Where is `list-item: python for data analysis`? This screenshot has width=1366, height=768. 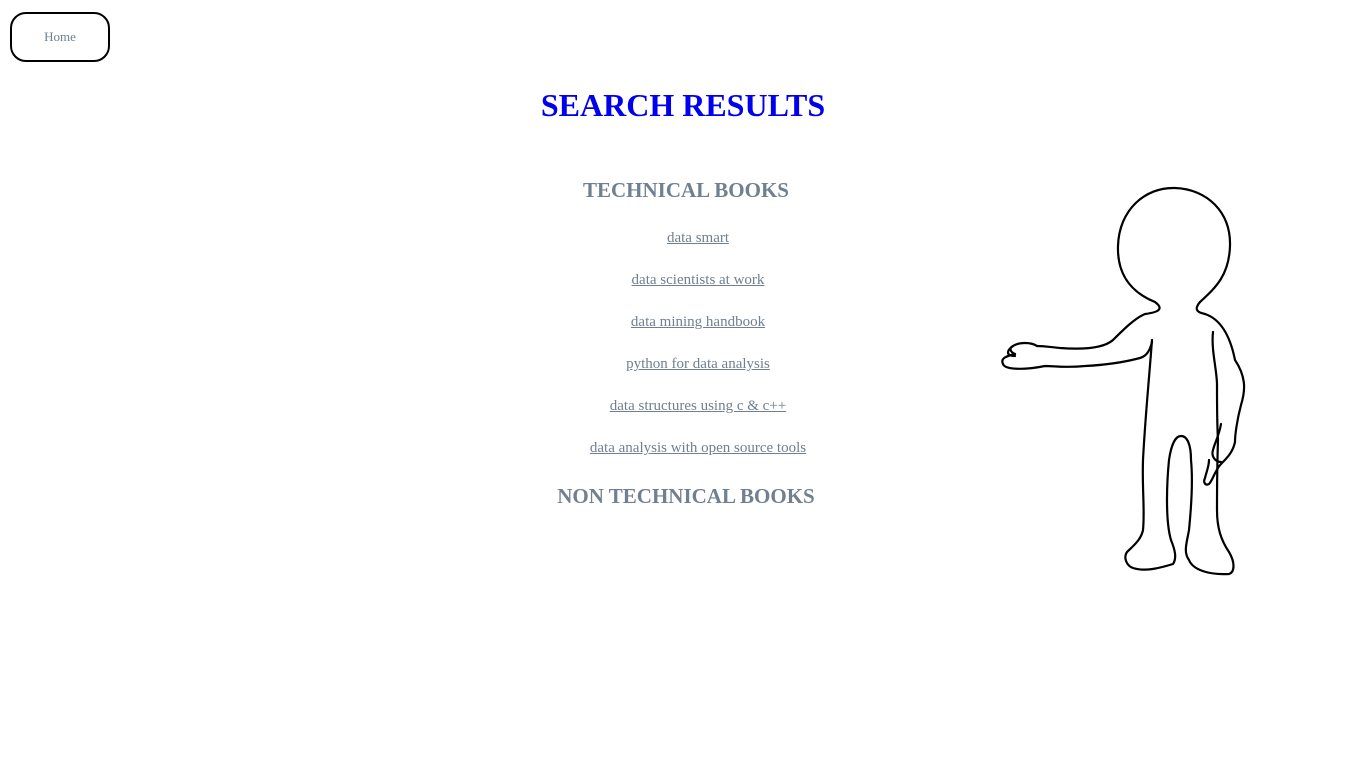
list-item: python for data analysis is located at coordinates (698, 375).